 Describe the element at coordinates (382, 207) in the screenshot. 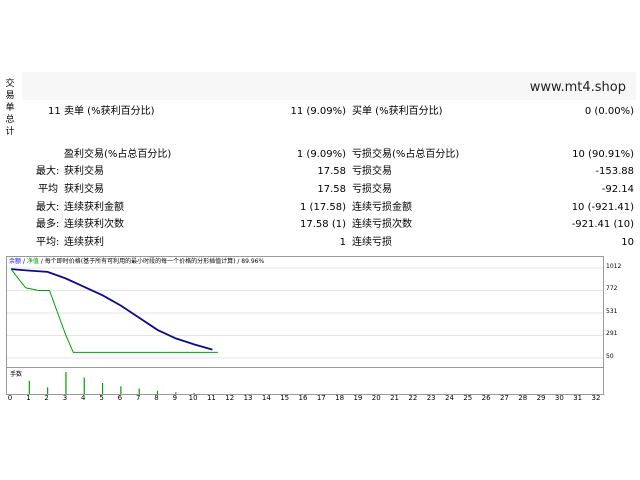

I see `max-consec-loss-amount-label: 连续亏损金额` at that location.